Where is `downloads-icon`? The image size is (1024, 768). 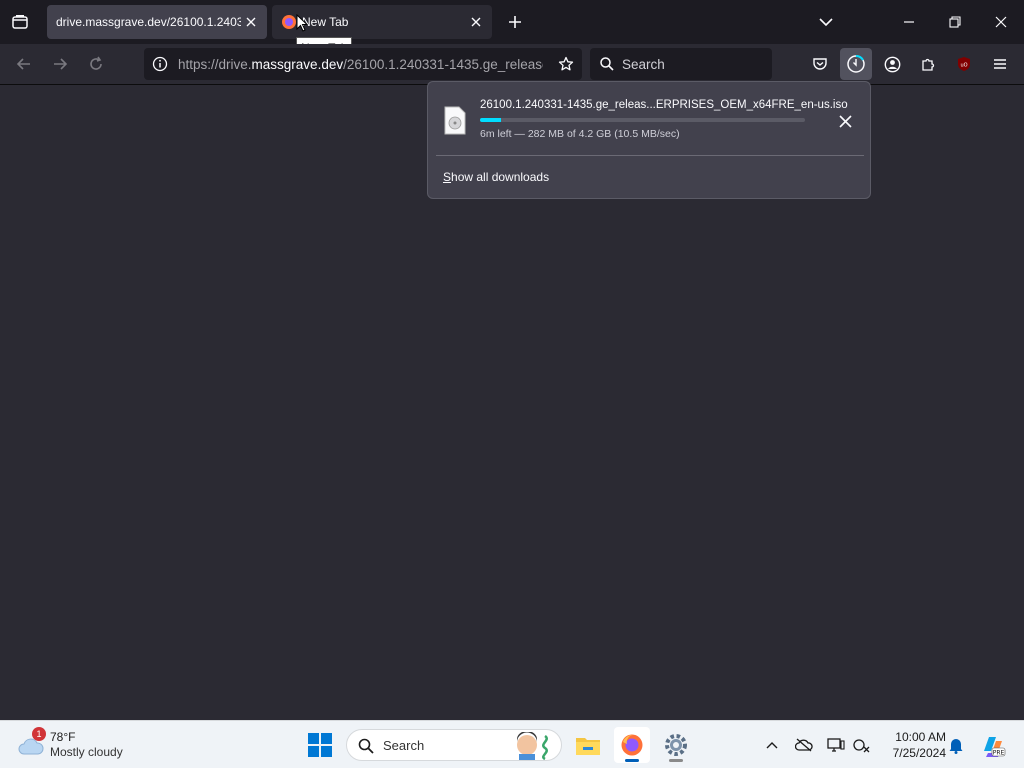 downloads-icon is located at coordinates (856, 63).